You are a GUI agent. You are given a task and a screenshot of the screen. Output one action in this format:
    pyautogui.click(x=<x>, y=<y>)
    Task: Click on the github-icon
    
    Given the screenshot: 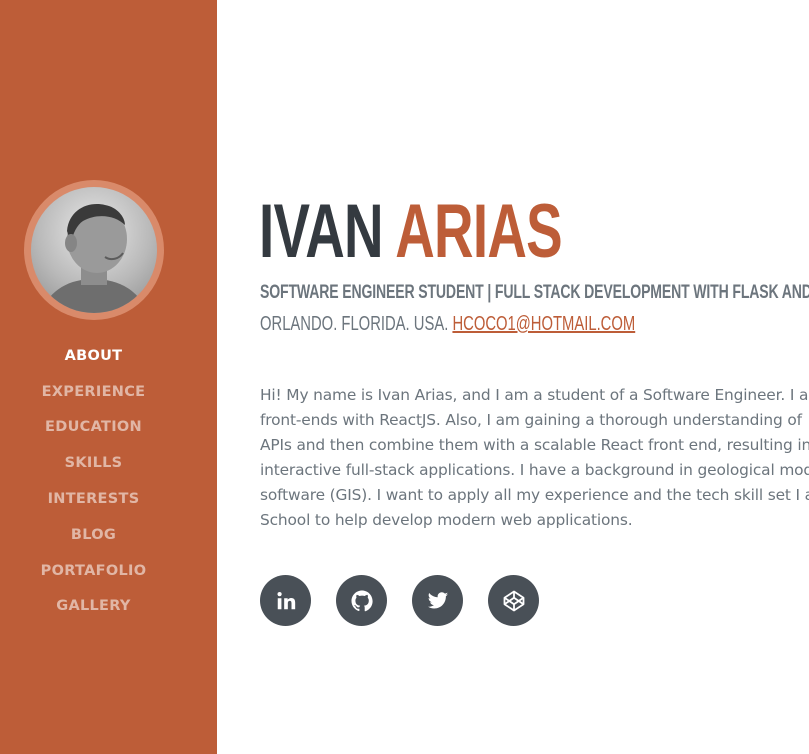 What is the action you would take?
    pyautogui.click(x=362, y=600)
    